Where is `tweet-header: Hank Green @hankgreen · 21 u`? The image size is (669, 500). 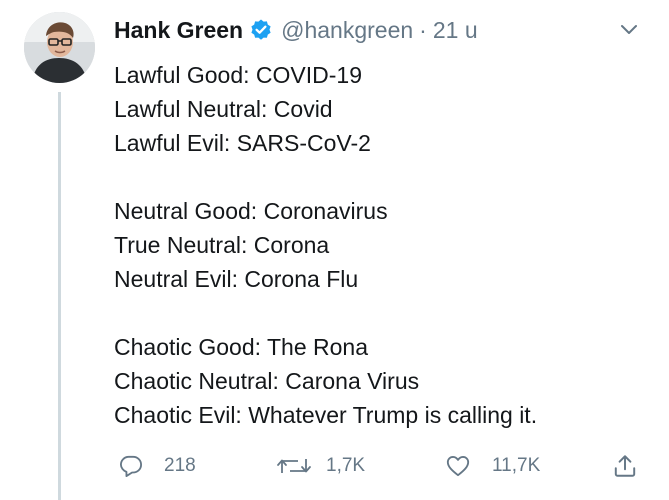
tweet-header: Hank Green @hankgreen · 21 u is located at coordinates (296, 30).